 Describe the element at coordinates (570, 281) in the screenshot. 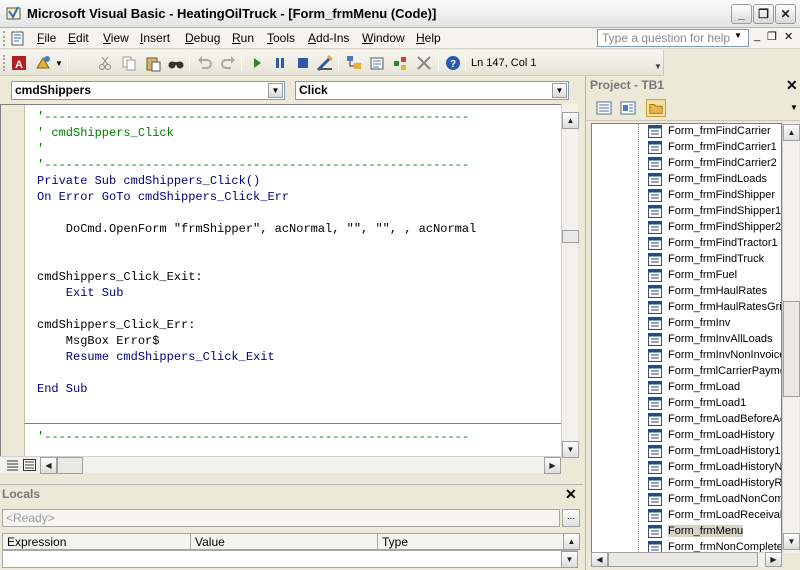

I see `code-vertical-scrollbar: ▲ ▼` at that location.